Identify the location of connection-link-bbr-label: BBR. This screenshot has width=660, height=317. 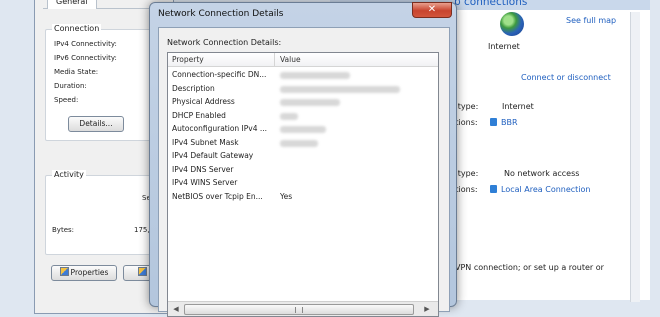
(509, 122).